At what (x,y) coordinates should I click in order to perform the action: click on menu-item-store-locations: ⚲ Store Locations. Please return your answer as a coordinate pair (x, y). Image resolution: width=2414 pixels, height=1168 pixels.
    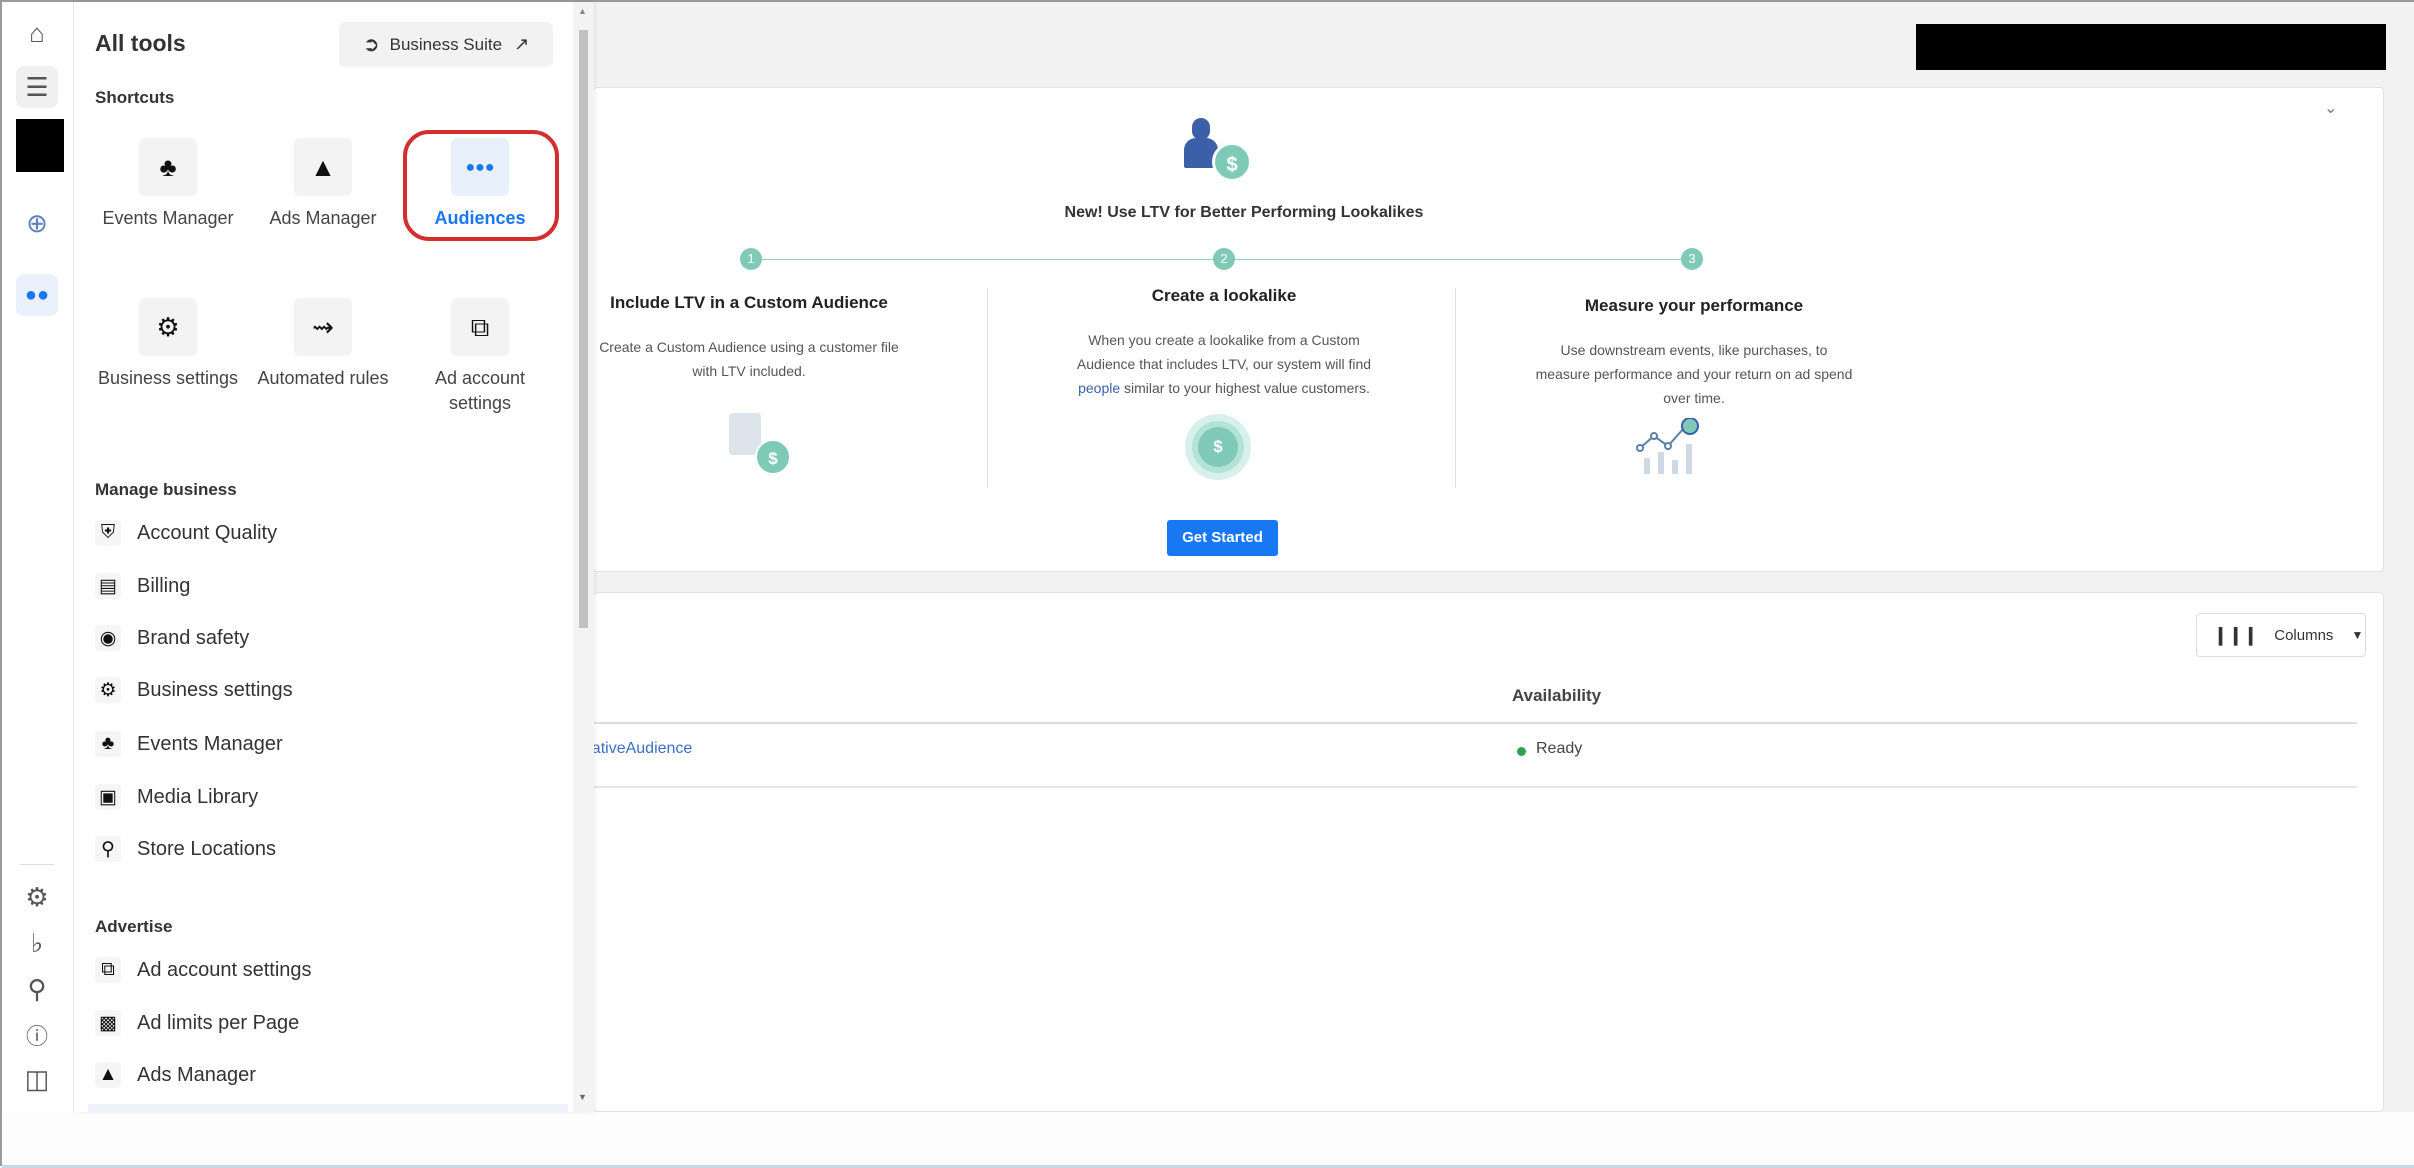
    Looking at the image, I should click on (185, 849).